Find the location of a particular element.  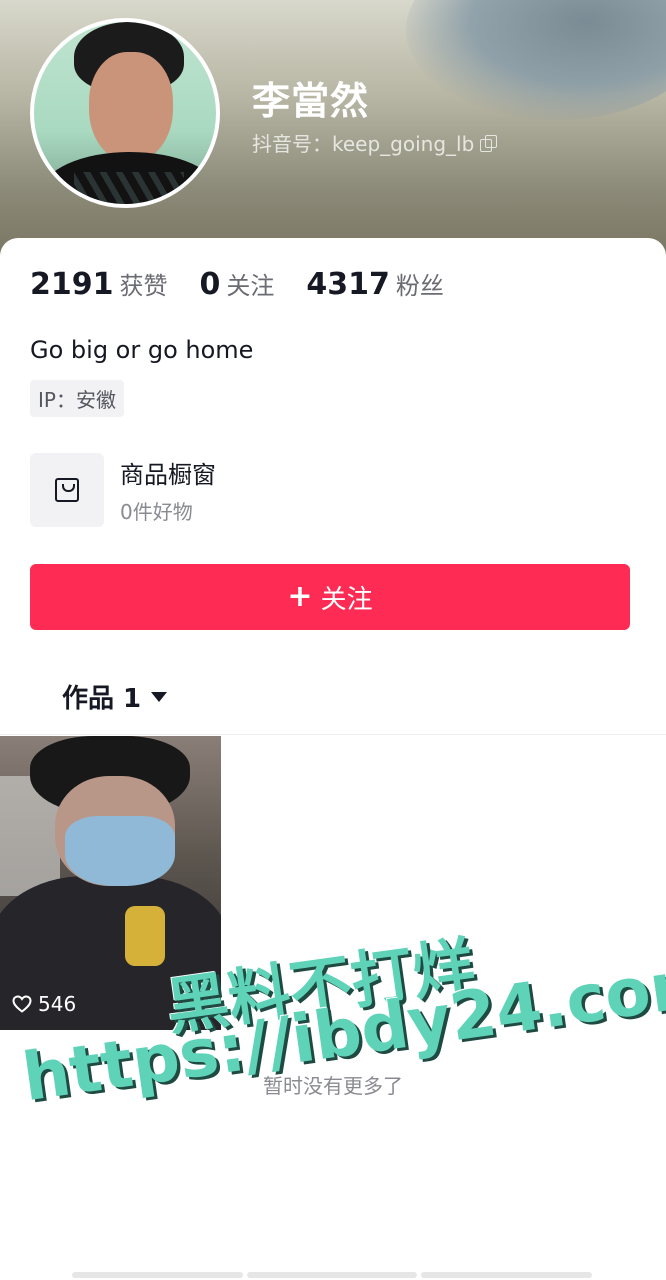

video-likes: 546 is located at coordinates (44, 1004).